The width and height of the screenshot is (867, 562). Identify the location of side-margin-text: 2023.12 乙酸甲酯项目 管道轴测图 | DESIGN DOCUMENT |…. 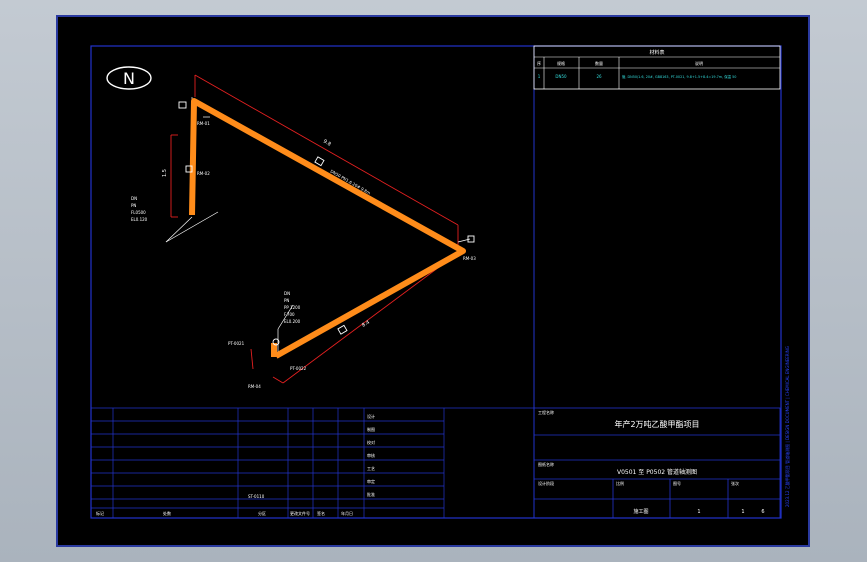
(787, 426).